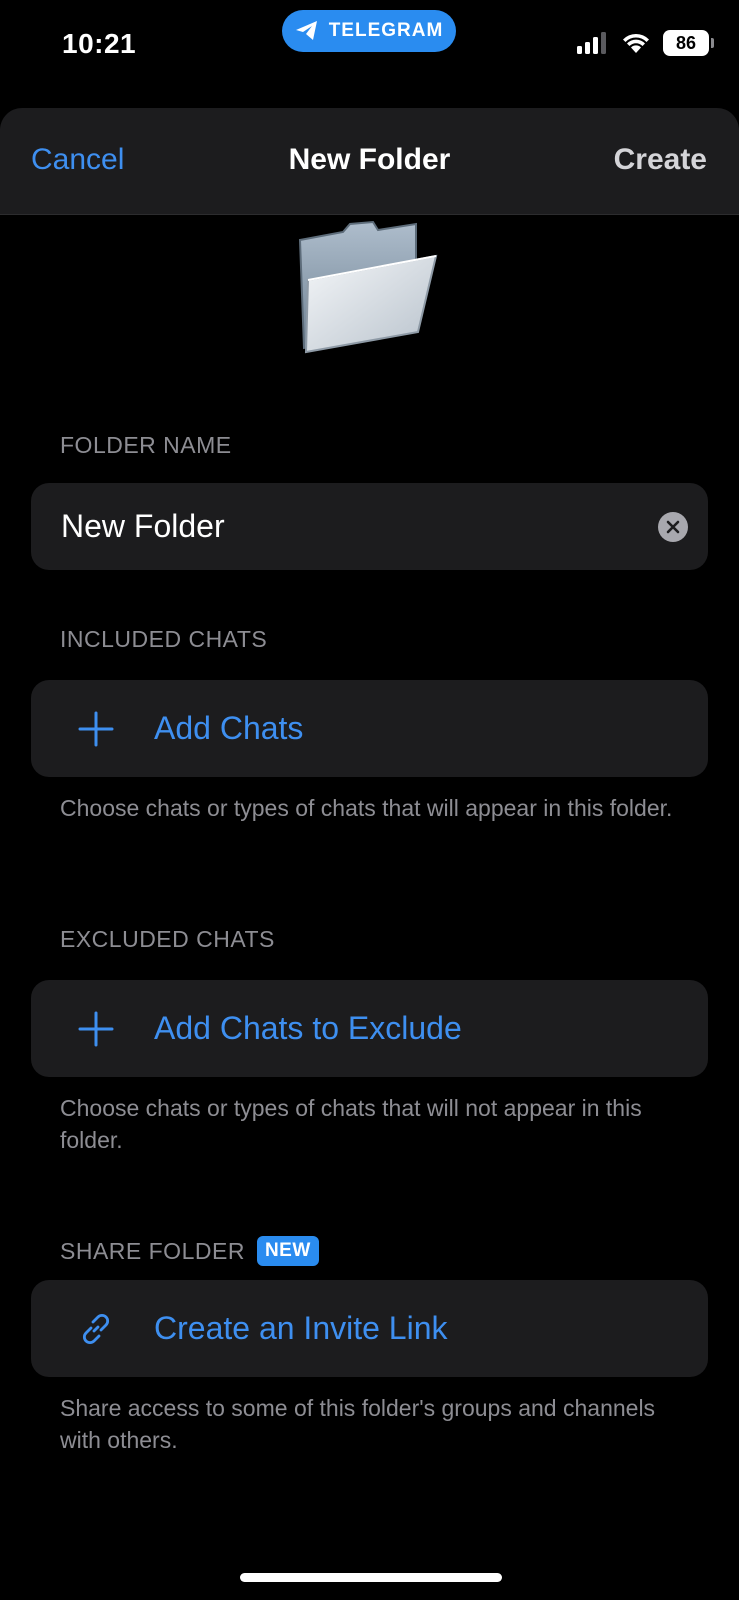  Describe the element at coordinates (591, 43) in the screenshot. I see `signal-icon` at that location.